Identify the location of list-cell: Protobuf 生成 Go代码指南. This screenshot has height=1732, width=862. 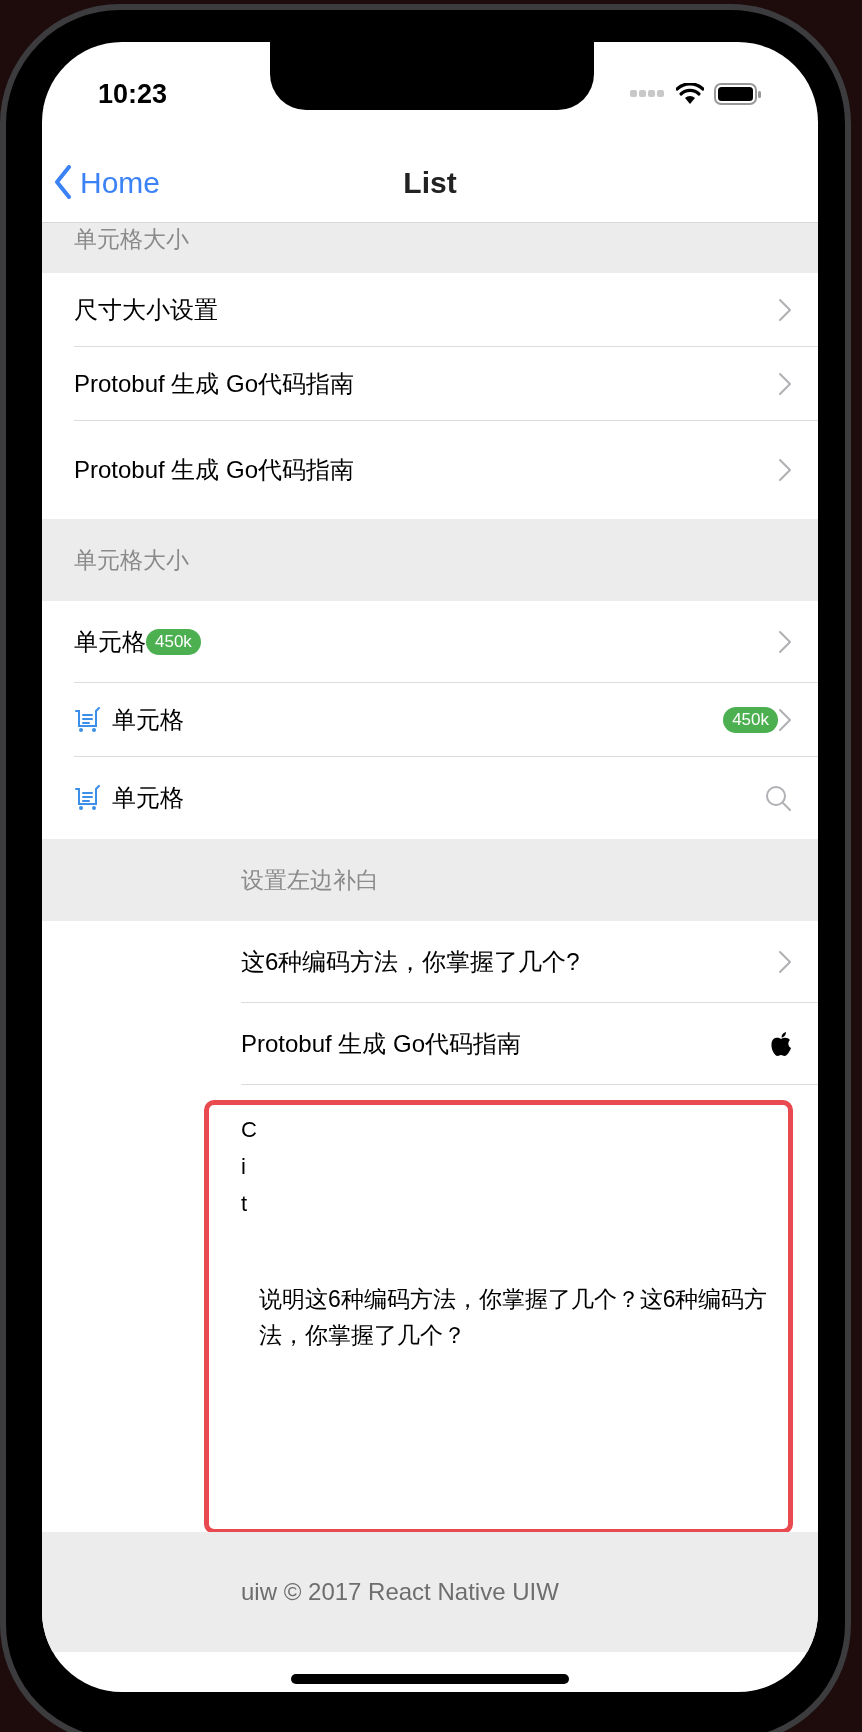
(446, 470).